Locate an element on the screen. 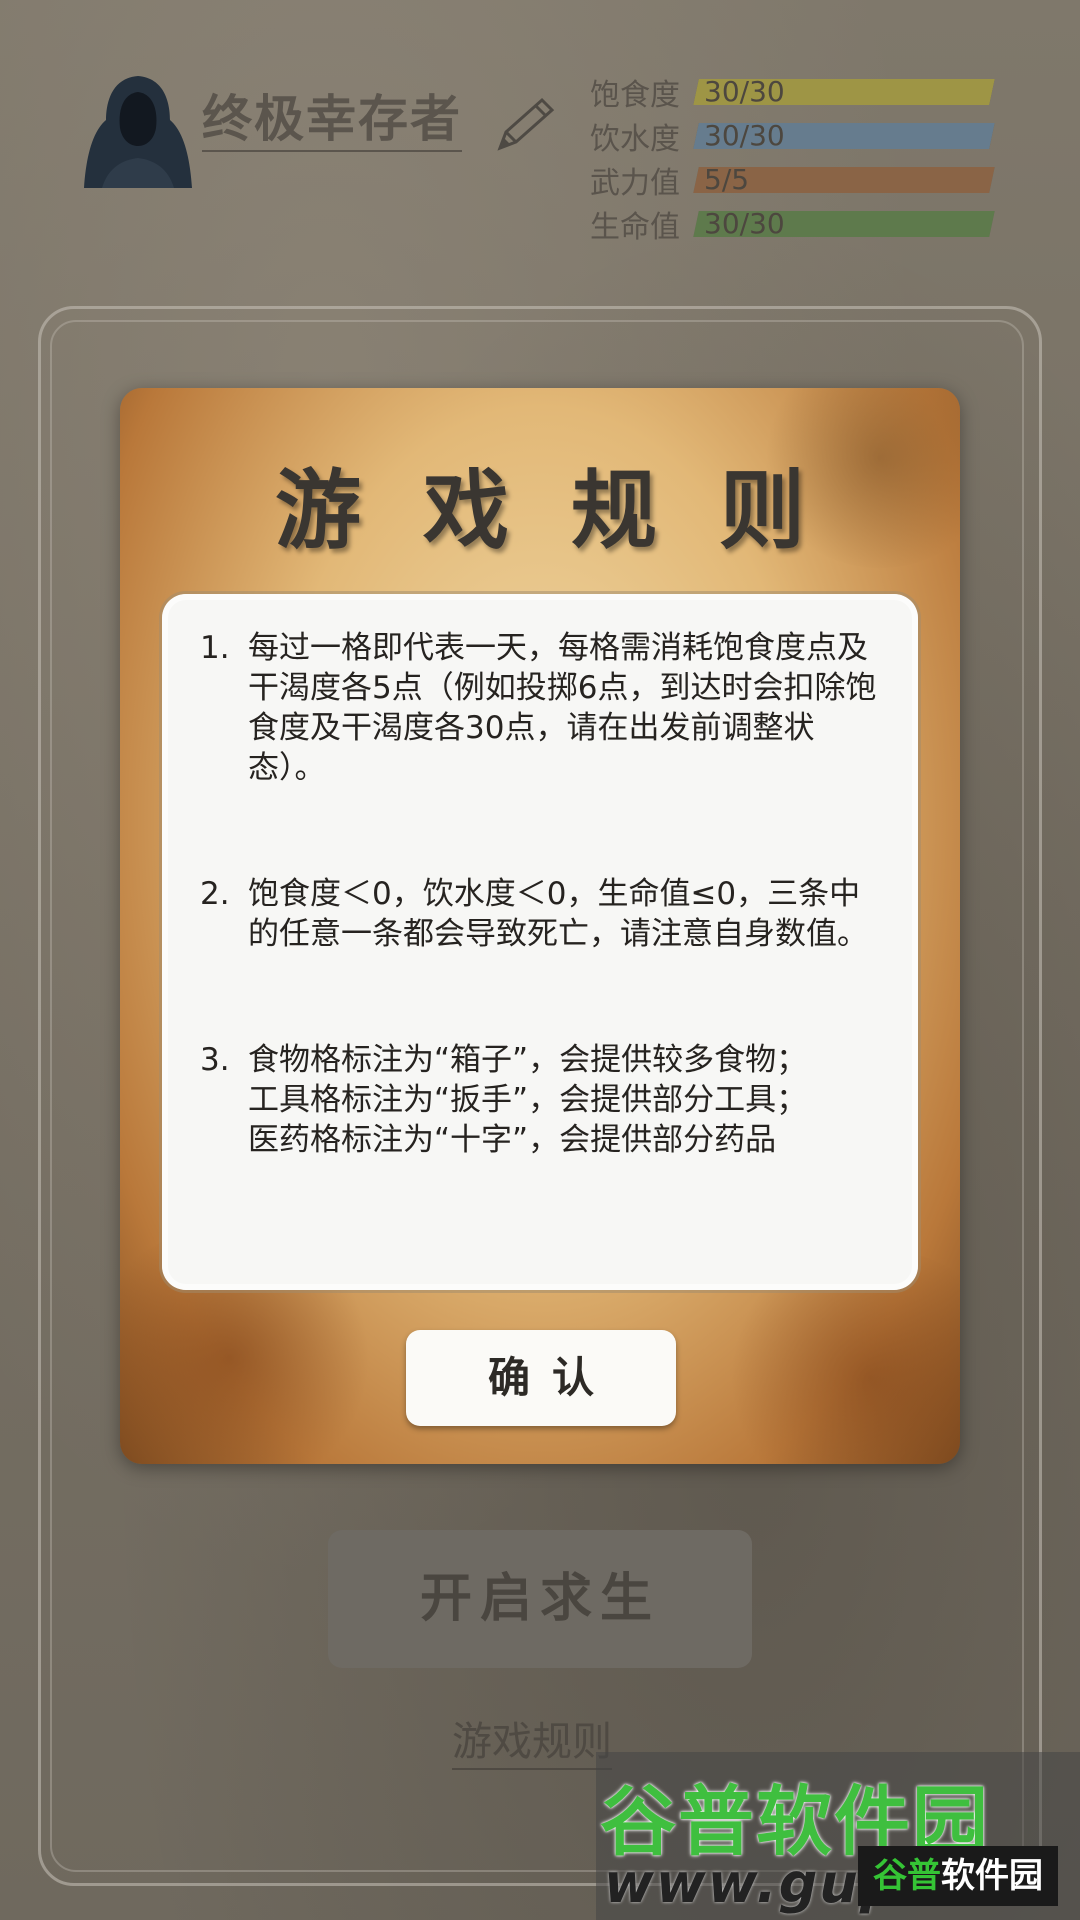  stat-row-hydration: 饮水度 30/30 is located at coordinates (795, 136).